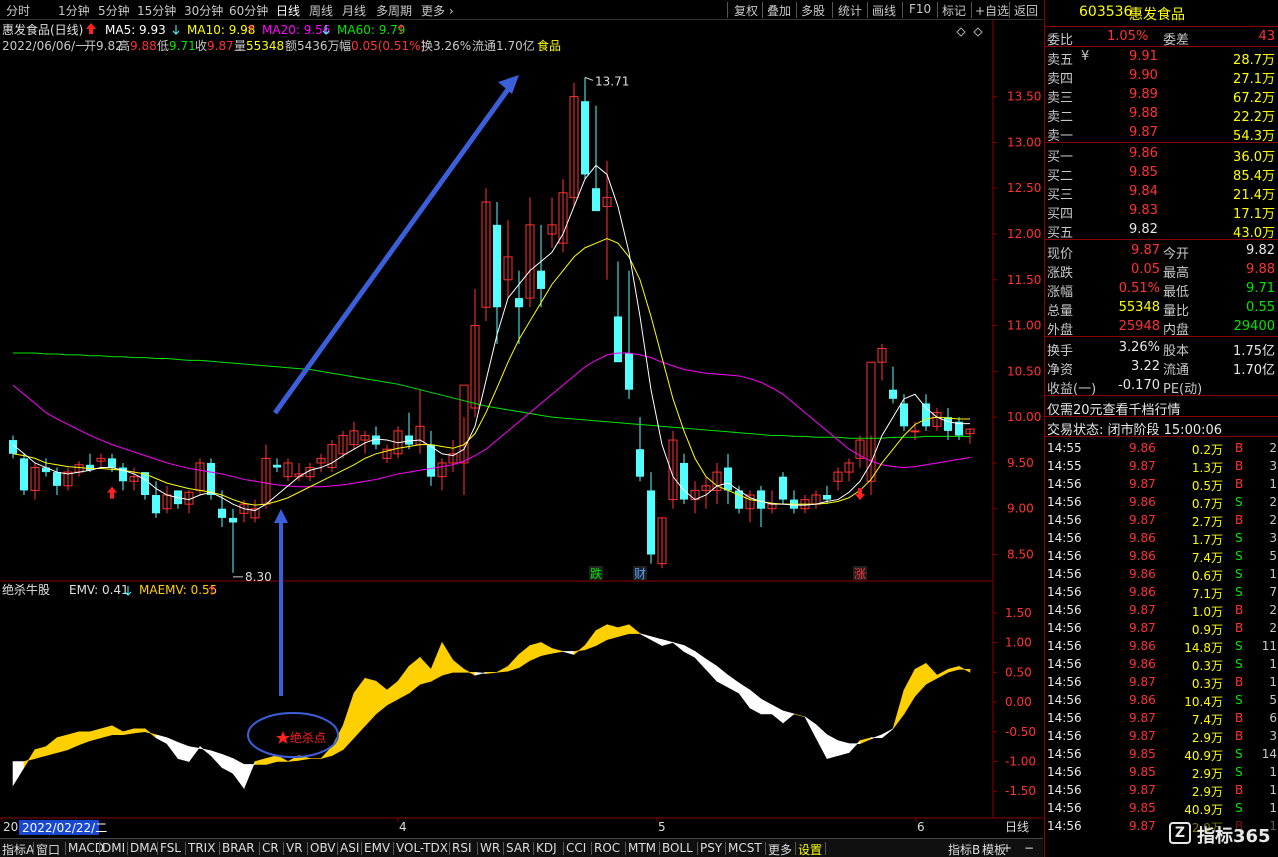 This screenshot has height=857, width=1278. What do you see at coordinates (74, 10) in the screenshot?
I see `tab-1min: 1分钟` at bounding box center [74, 10].